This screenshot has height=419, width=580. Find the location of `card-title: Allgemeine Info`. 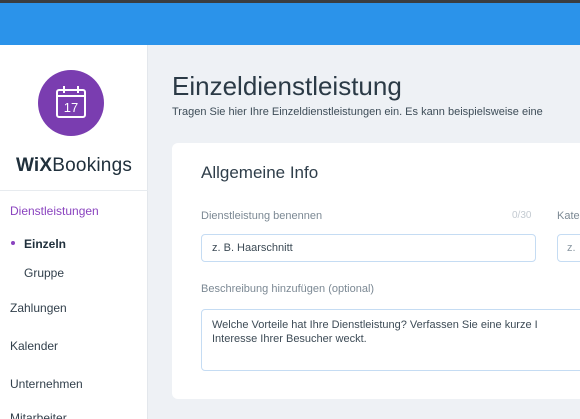

card-title: Allgemeine Info is located at coordinates (260, 172).